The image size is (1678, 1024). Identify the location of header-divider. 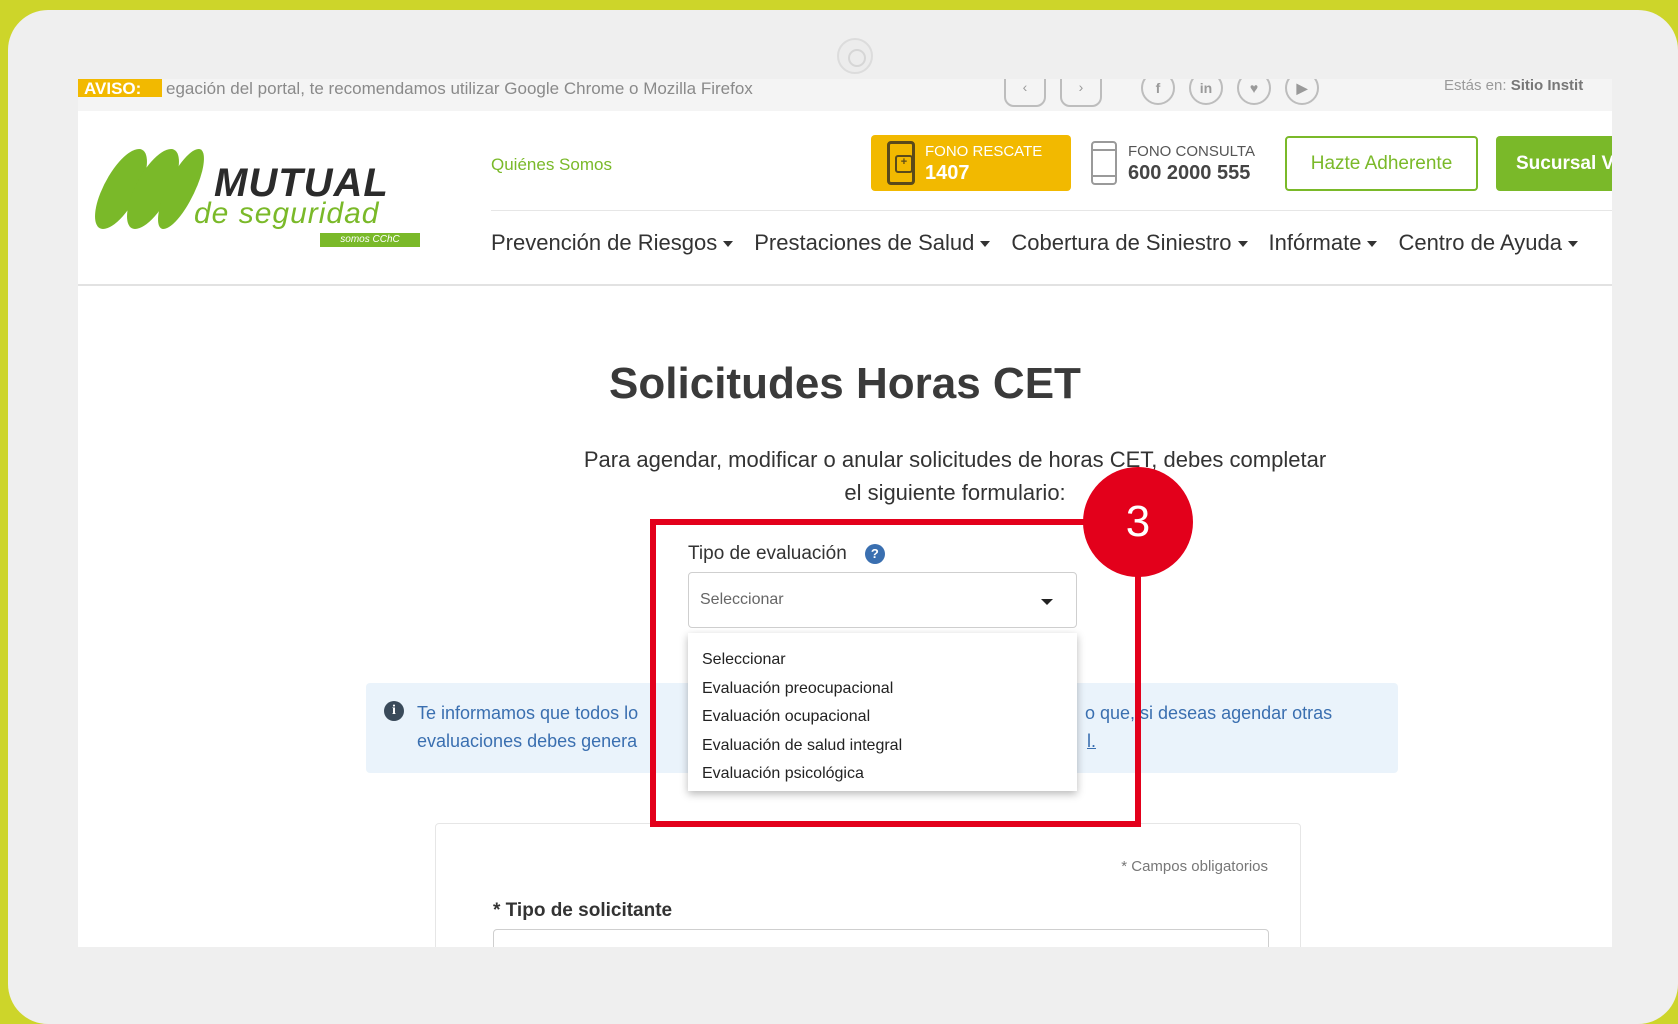
(1051, 210).